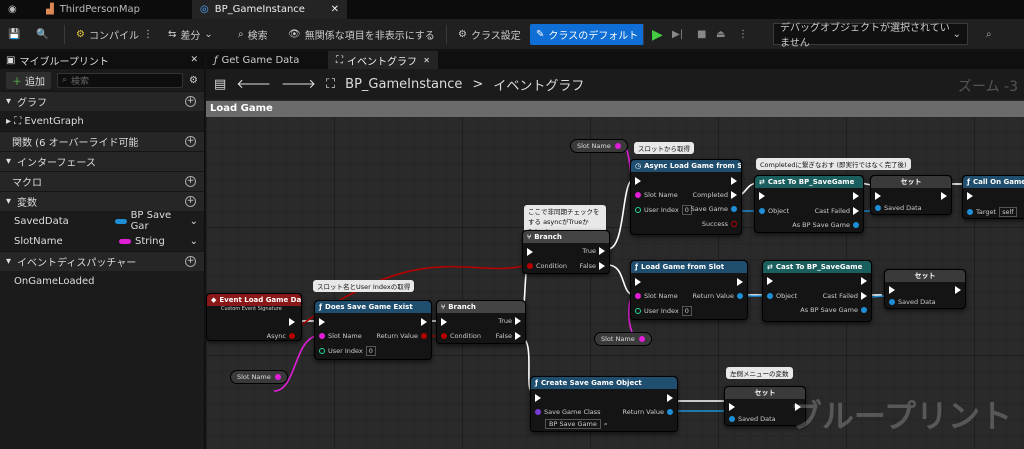 The width and height of the screenshot is (1024, 449). I want to click on more-icon: ⋮, so click(148, 34).